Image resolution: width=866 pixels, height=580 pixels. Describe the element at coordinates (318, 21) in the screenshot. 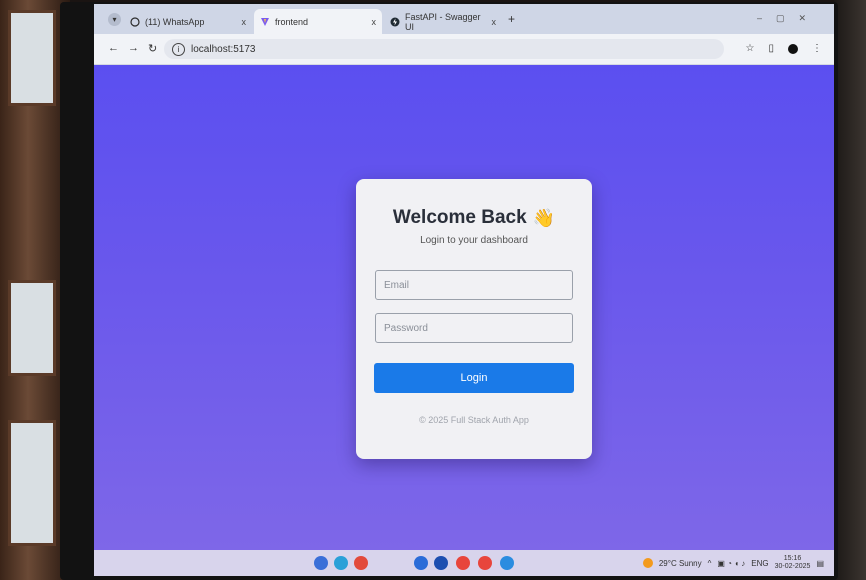

I see `tab-frontend: frontend x` at that location.